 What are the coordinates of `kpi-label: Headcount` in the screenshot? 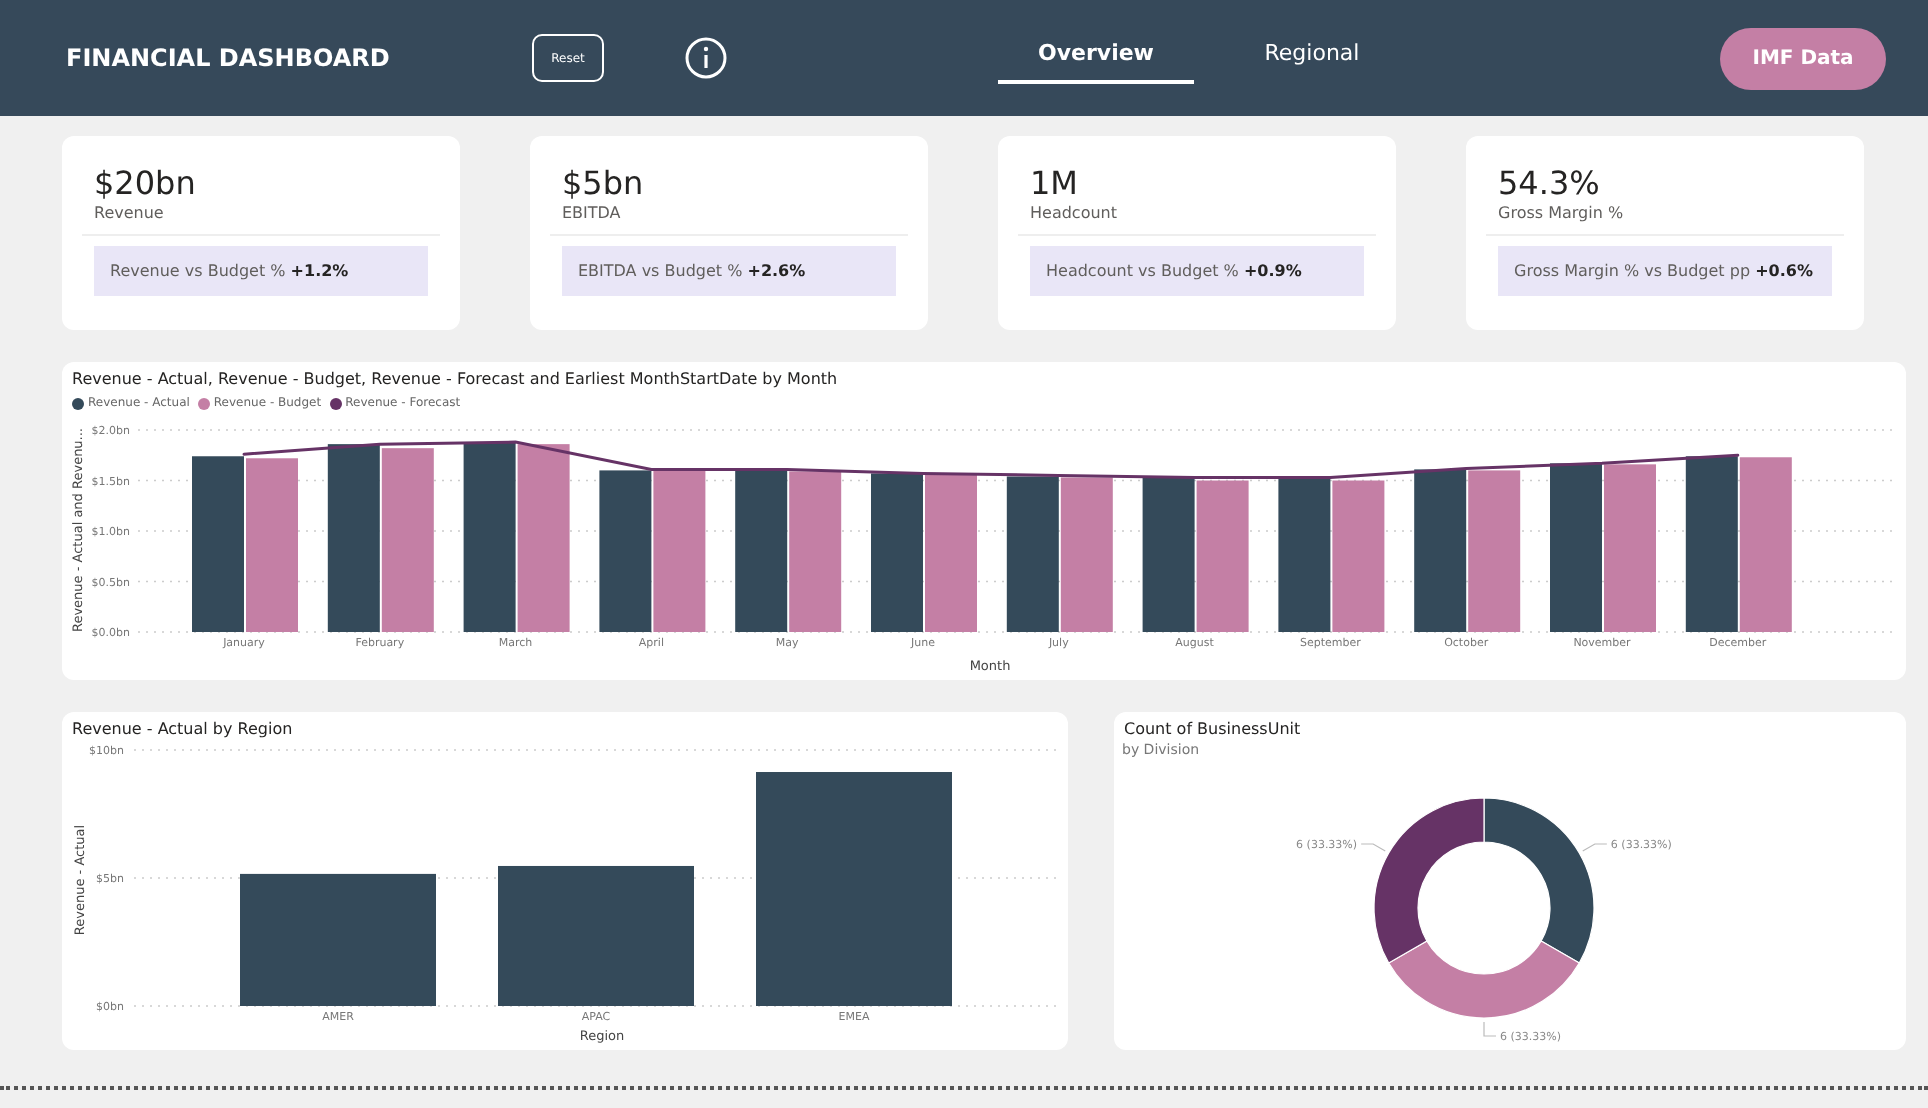 It's located at (1074, 213).